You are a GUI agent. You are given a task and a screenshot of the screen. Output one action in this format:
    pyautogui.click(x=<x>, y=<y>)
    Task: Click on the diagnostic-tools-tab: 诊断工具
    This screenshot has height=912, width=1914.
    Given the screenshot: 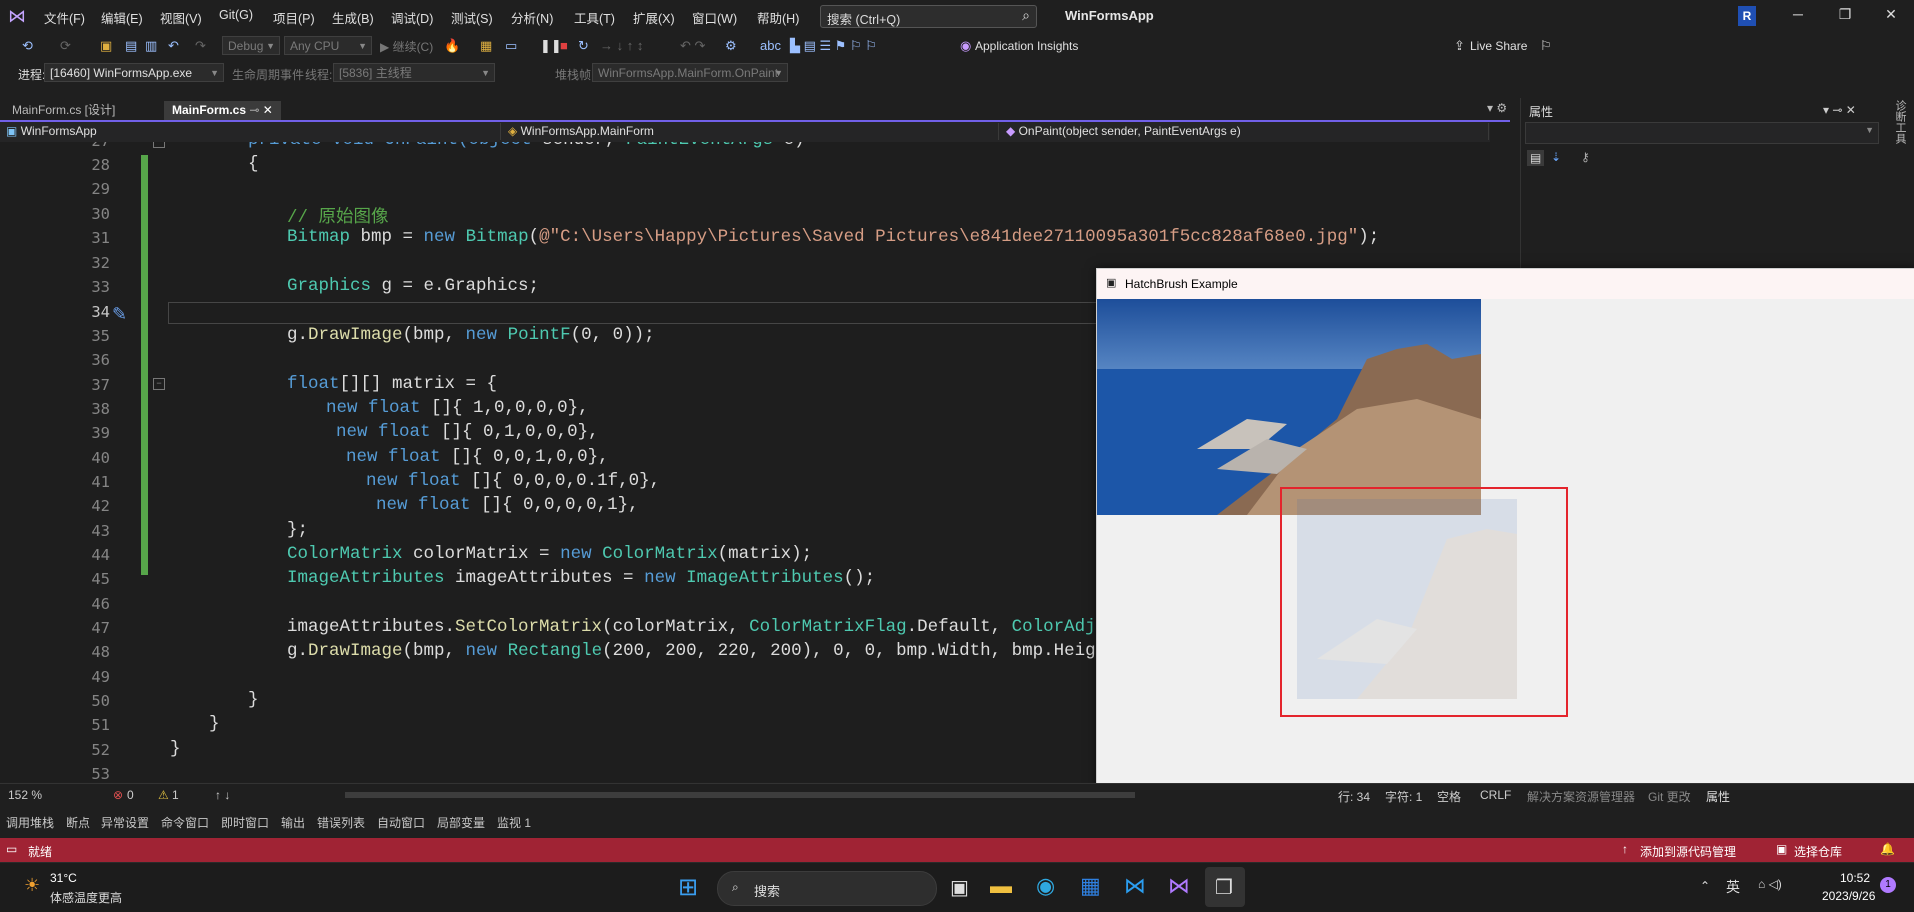 What is the action you would take?
    pyautogui.click(x=1900, y=122)
    